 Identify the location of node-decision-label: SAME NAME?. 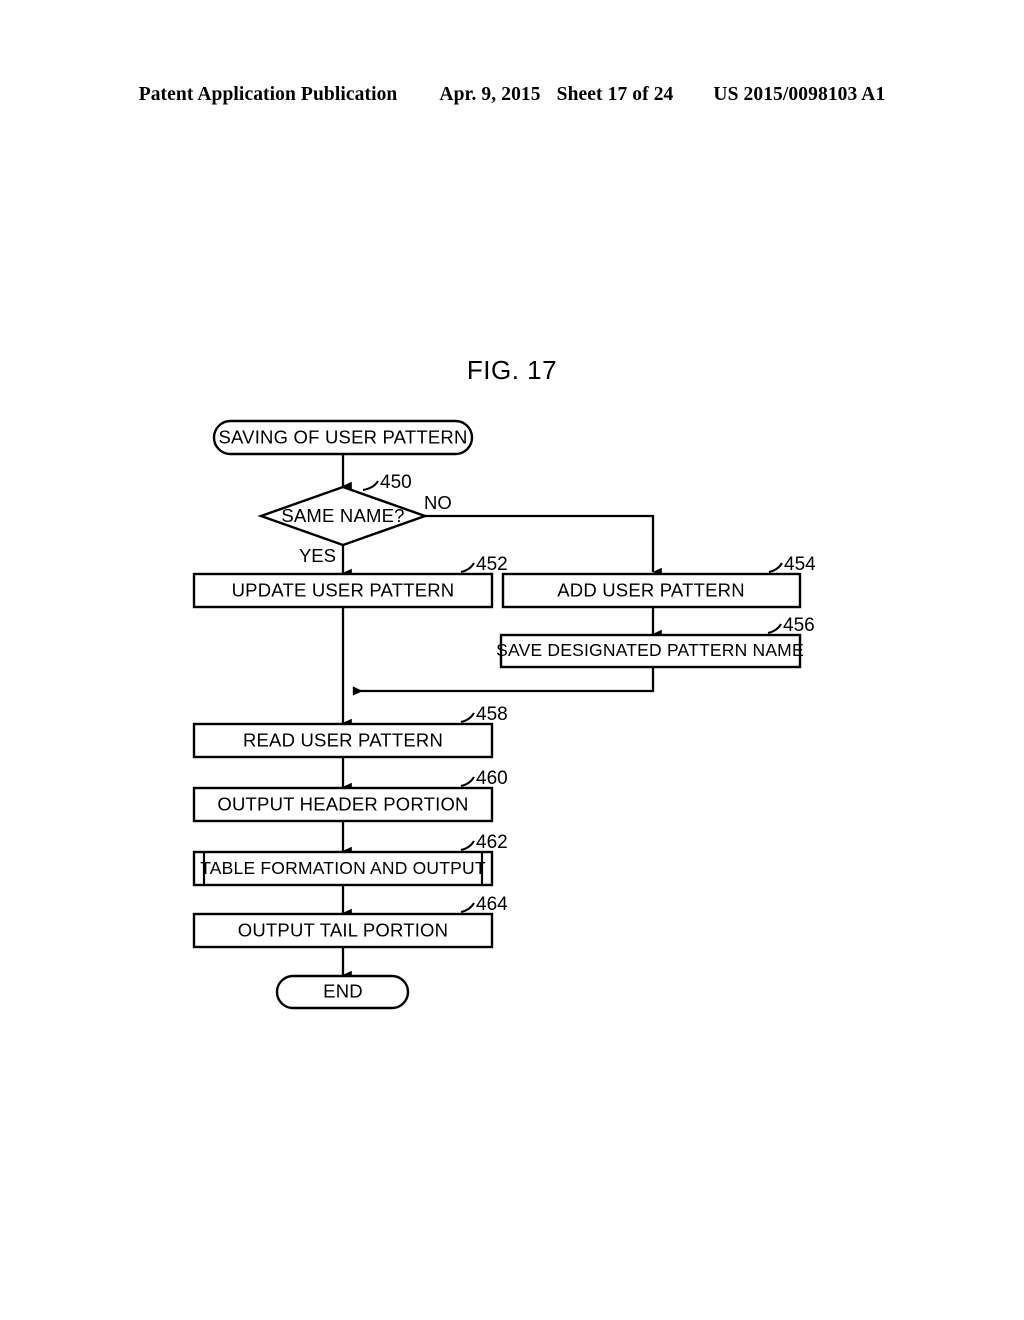
(342, 515).